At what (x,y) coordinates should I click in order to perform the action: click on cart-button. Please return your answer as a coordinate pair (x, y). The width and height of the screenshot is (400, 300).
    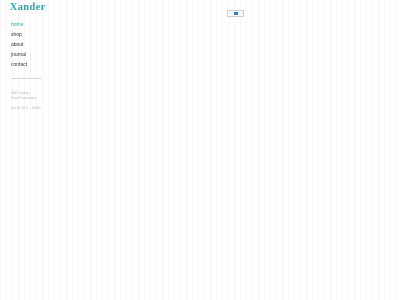
    Looking at the image, I should click on (235, 13).